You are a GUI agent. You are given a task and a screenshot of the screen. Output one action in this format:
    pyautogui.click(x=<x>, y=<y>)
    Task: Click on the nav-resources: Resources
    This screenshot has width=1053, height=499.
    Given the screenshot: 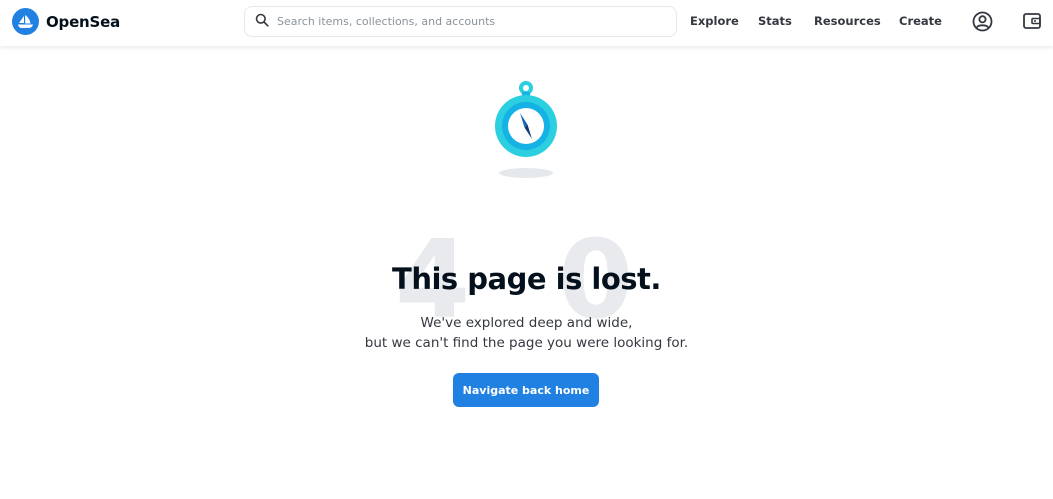 What is the action you would take?
    pyautogui.click(x=847, y=21)
    